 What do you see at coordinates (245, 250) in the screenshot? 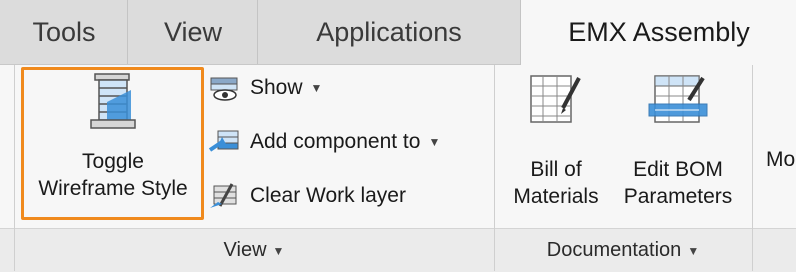
I see `group-view-label: View` at bounding box center [245, 250].